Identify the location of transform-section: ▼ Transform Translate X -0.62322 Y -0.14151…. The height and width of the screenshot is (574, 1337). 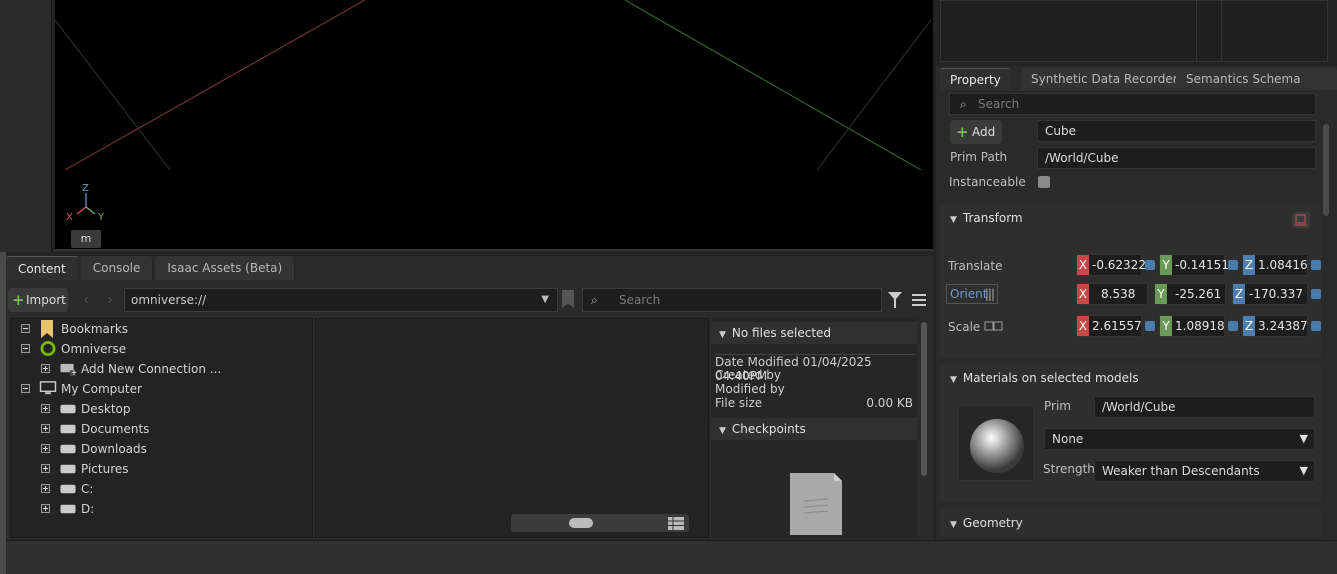
(1130, 281).